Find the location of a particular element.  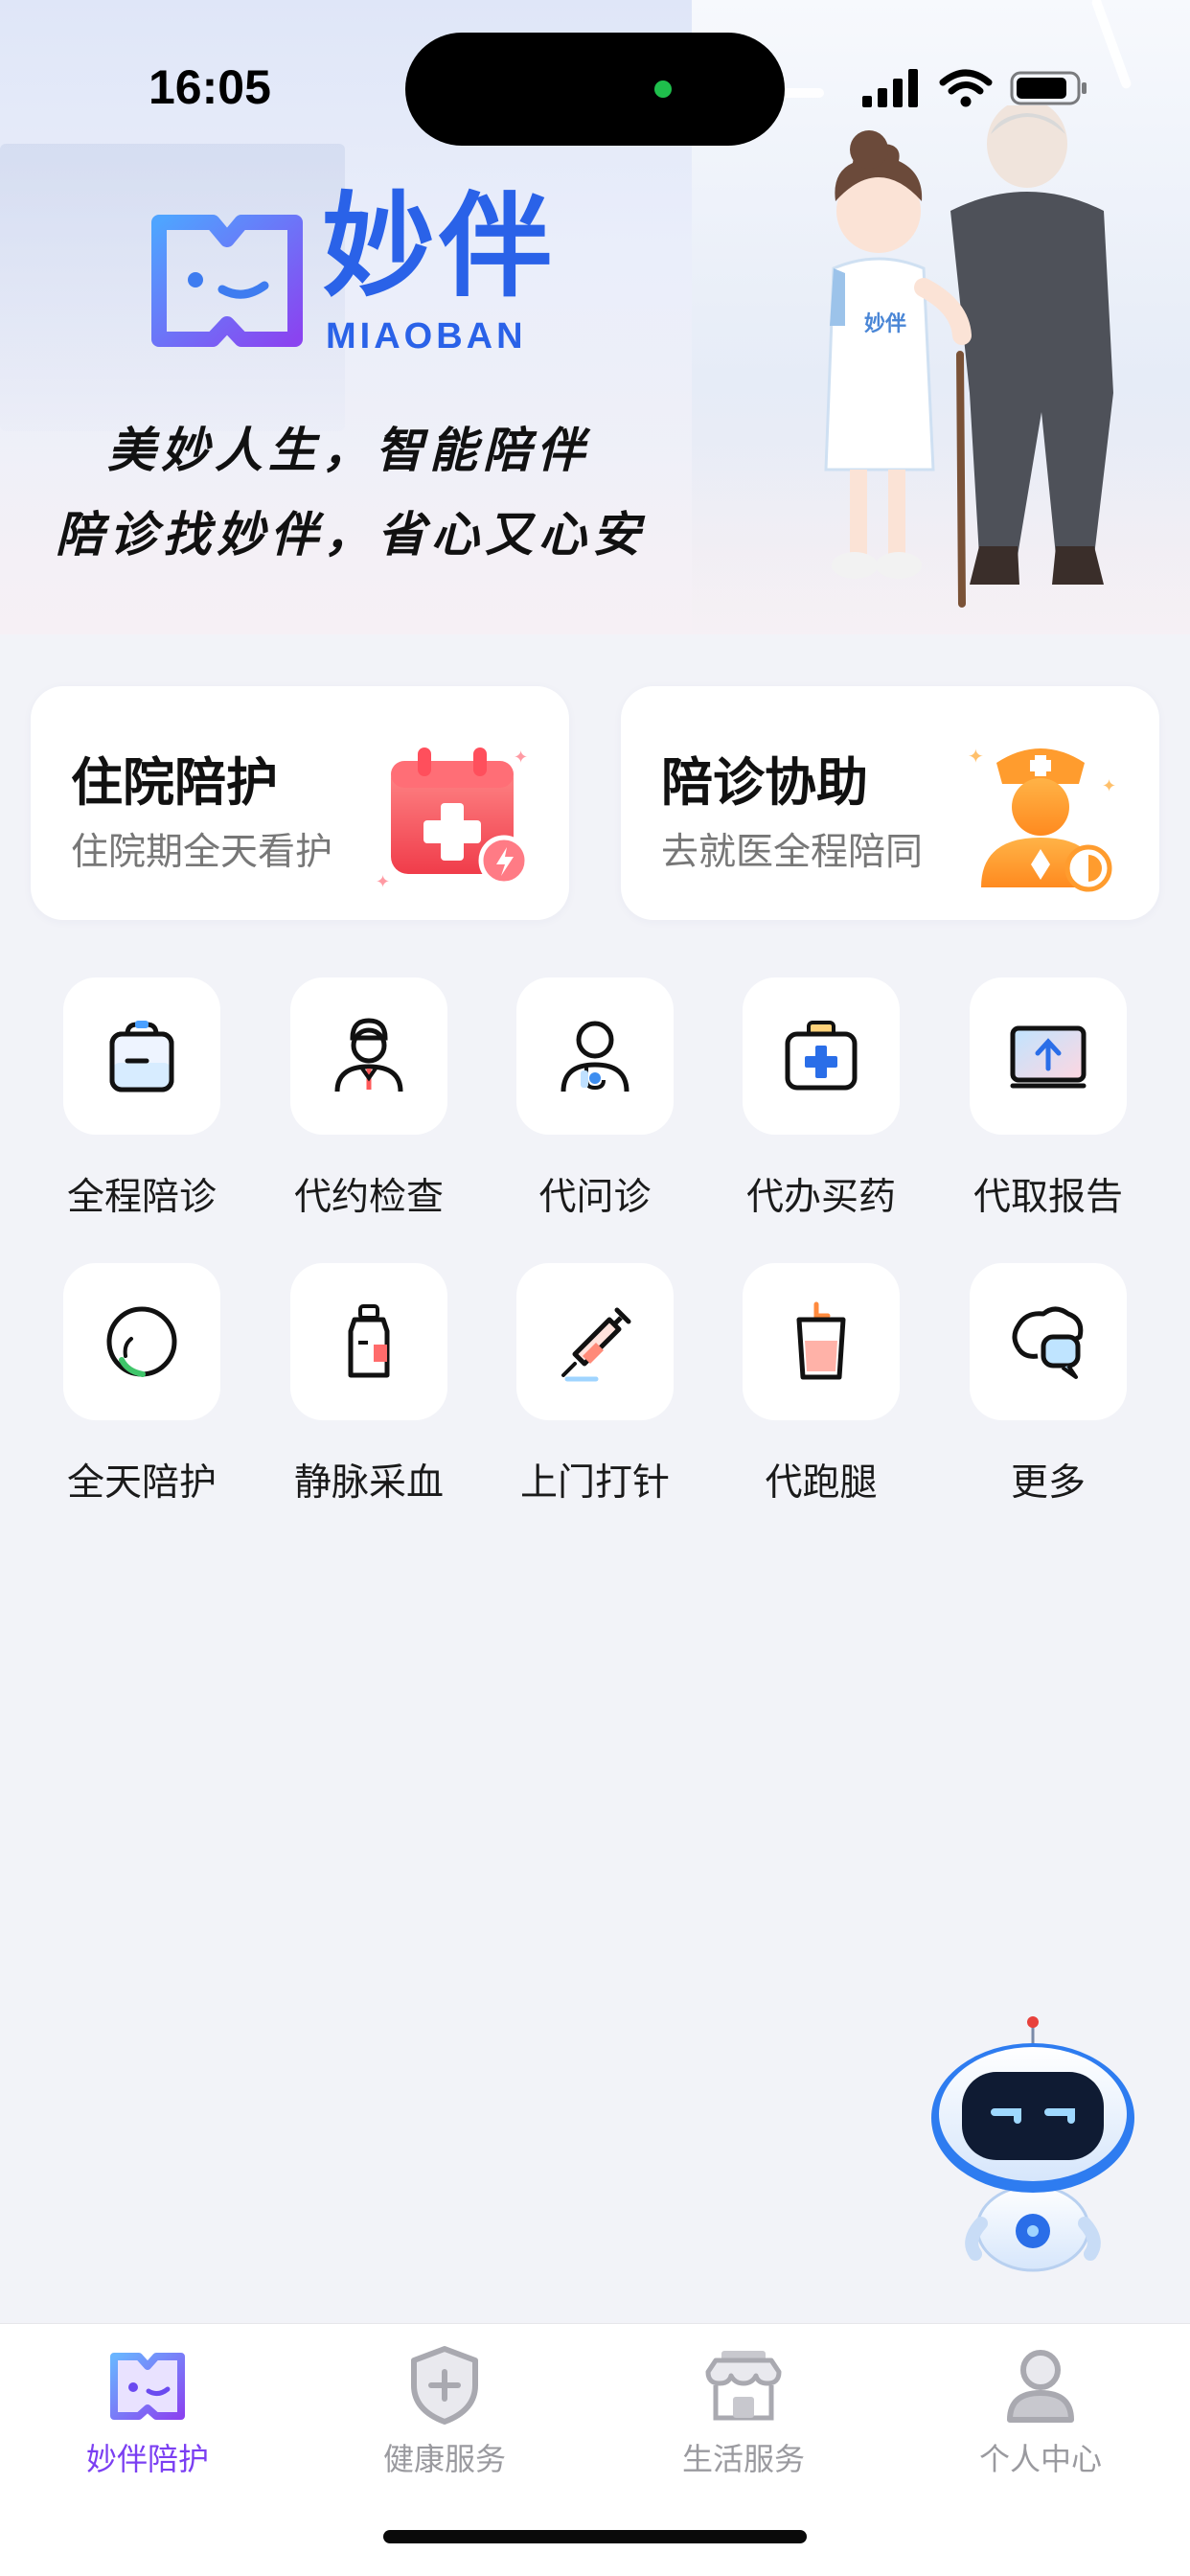

tab-label: 妙伴陪护 is located at coordinates (147, 2459).